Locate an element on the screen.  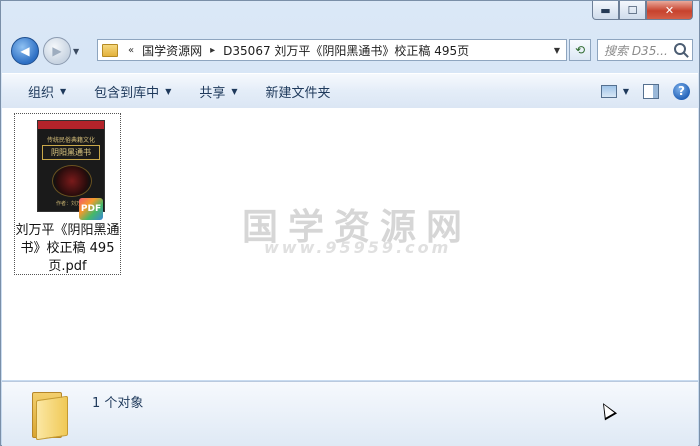
watermark-url: www.95959.com is located at coordinates (358, 247).